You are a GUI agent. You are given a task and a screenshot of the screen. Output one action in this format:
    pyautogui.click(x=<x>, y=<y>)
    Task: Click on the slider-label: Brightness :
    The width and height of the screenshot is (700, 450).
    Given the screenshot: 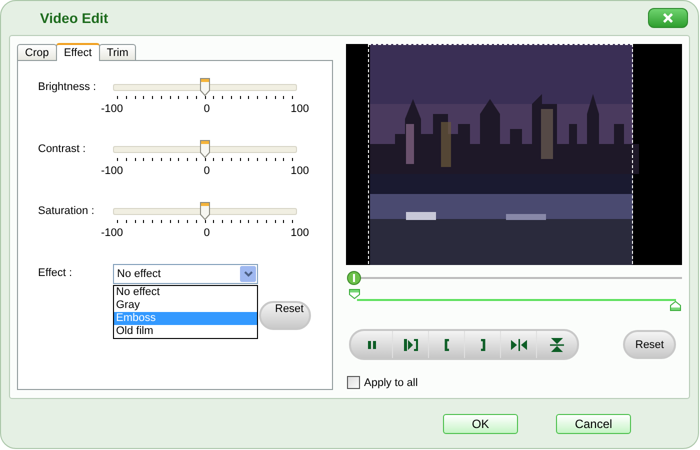 What is the action you would take?
    pyautogui.click(x=68, y=87)
    